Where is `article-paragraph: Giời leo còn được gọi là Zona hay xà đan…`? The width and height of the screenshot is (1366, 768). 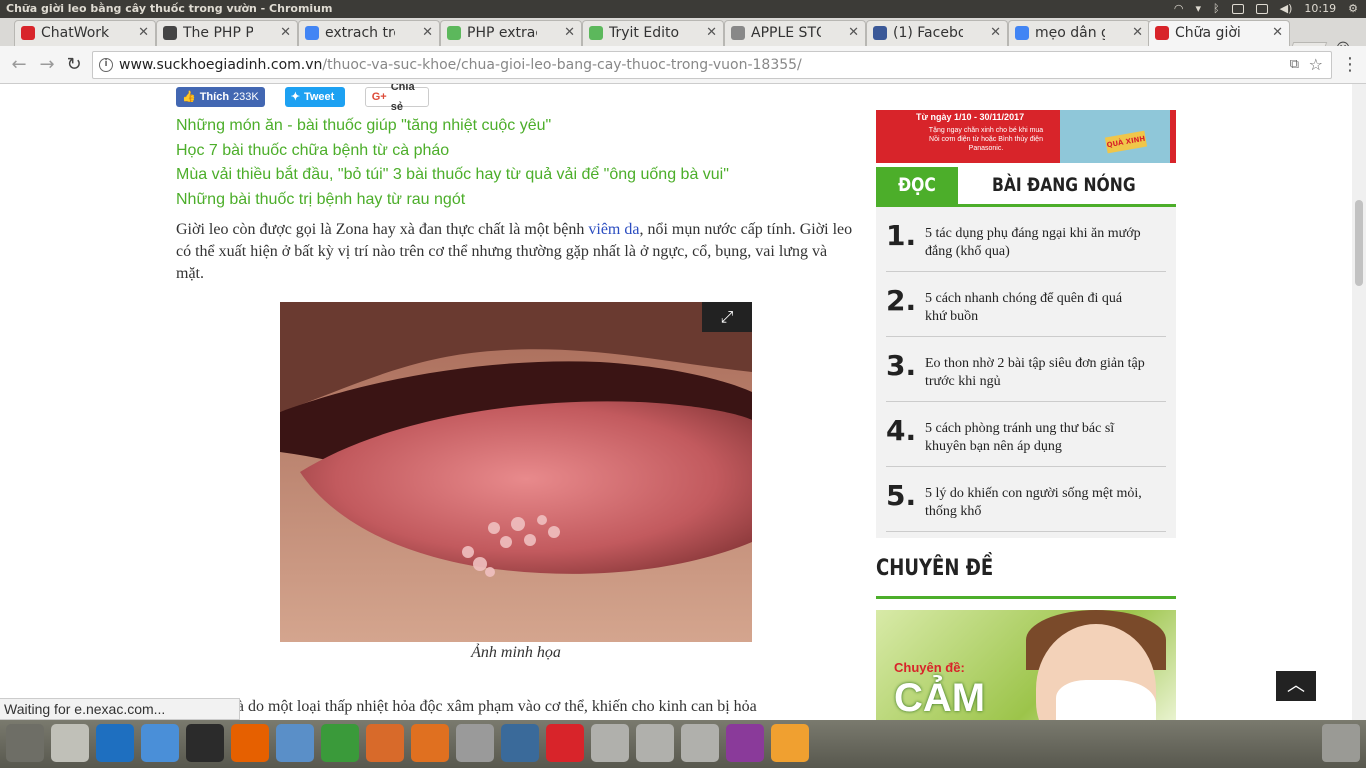 article-paragraph: Giời leo còn được gọi là Zona hay xà đan… is located at coordinates (514, 251).